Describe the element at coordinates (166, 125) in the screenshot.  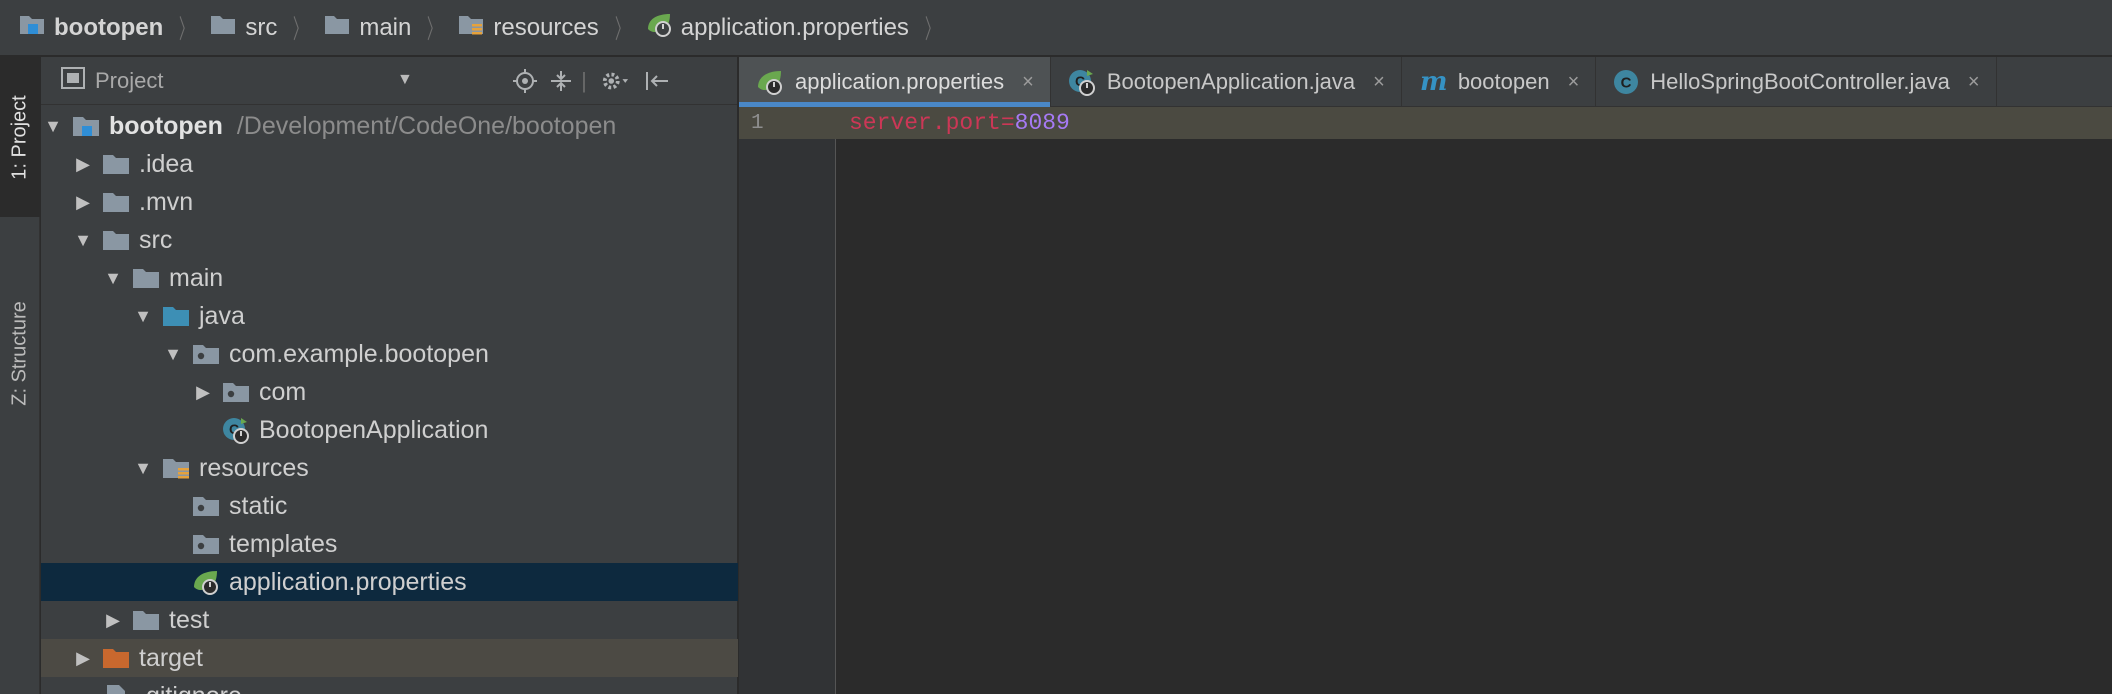
I see `tree-item-name: bootopen` at that location.